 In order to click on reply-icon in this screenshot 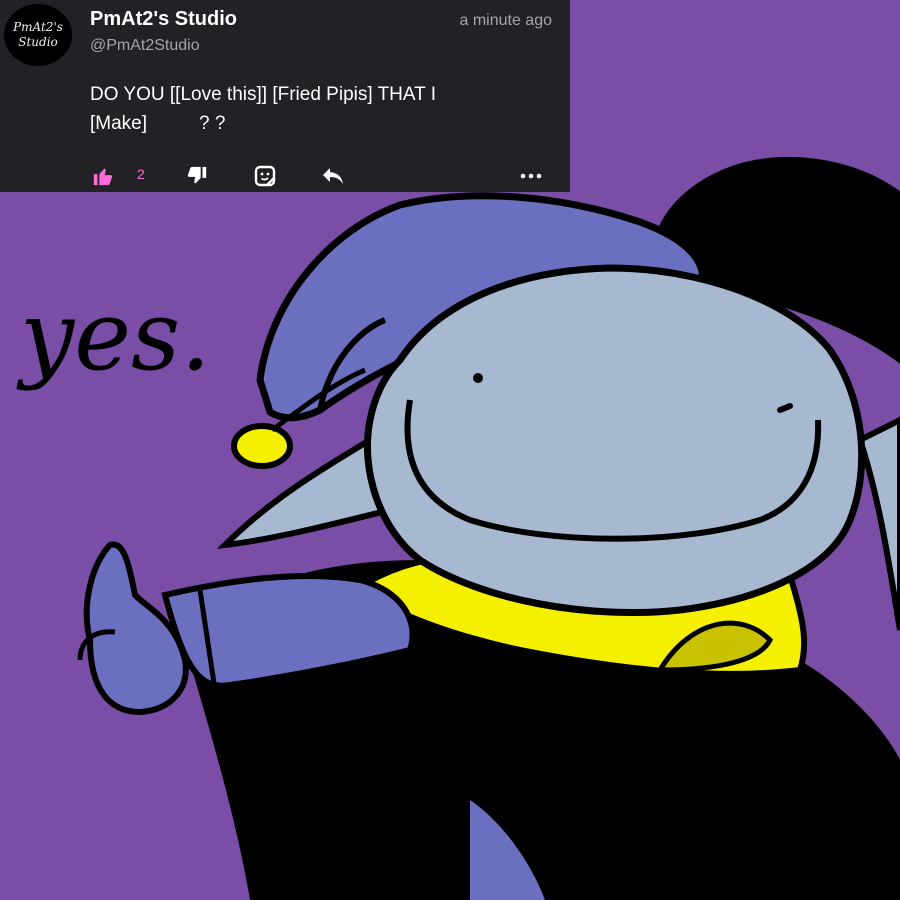, I will do `click(333, 176)`.